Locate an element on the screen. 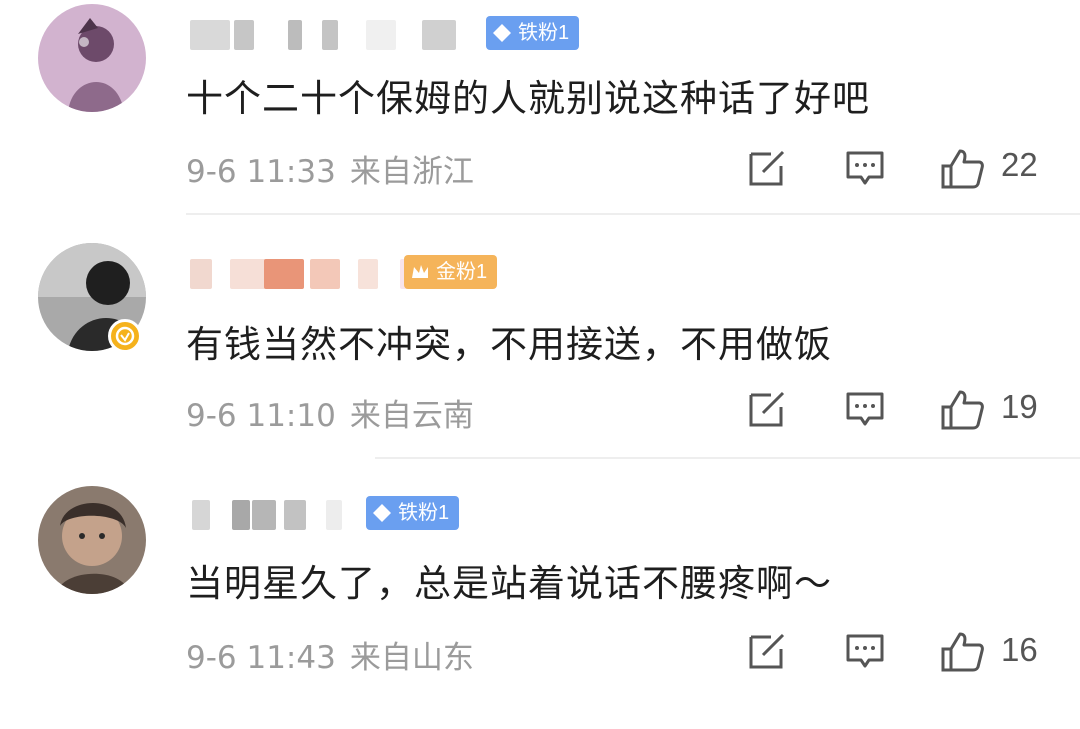 Image resolution: width=1080 pixels, height=729 pixels. comment-time: 9-6 11:43 is located at coordinates (261, 658).